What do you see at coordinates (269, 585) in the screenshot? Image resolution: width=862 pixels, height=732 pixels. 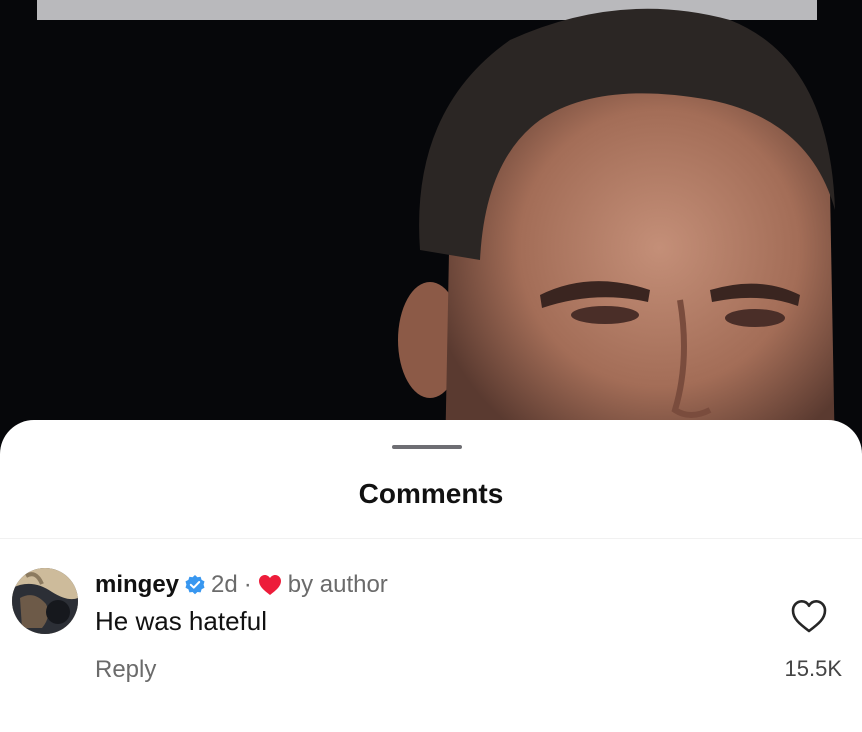 I see `heart-filled-icon` at bounding box center [269, 585].